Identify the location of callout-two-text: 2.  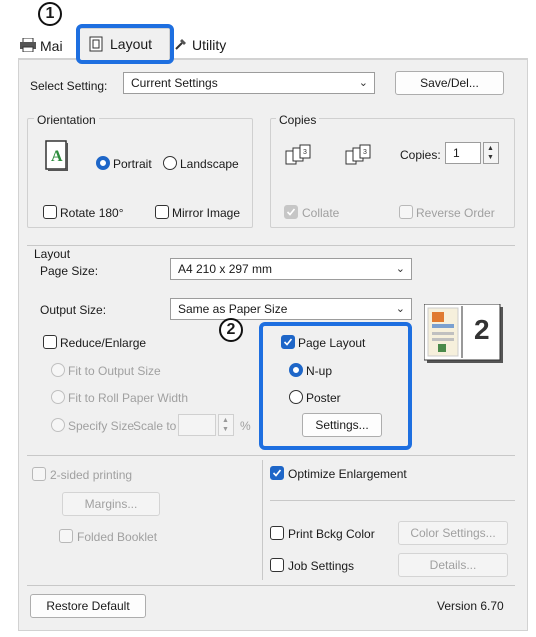
(231, 329).